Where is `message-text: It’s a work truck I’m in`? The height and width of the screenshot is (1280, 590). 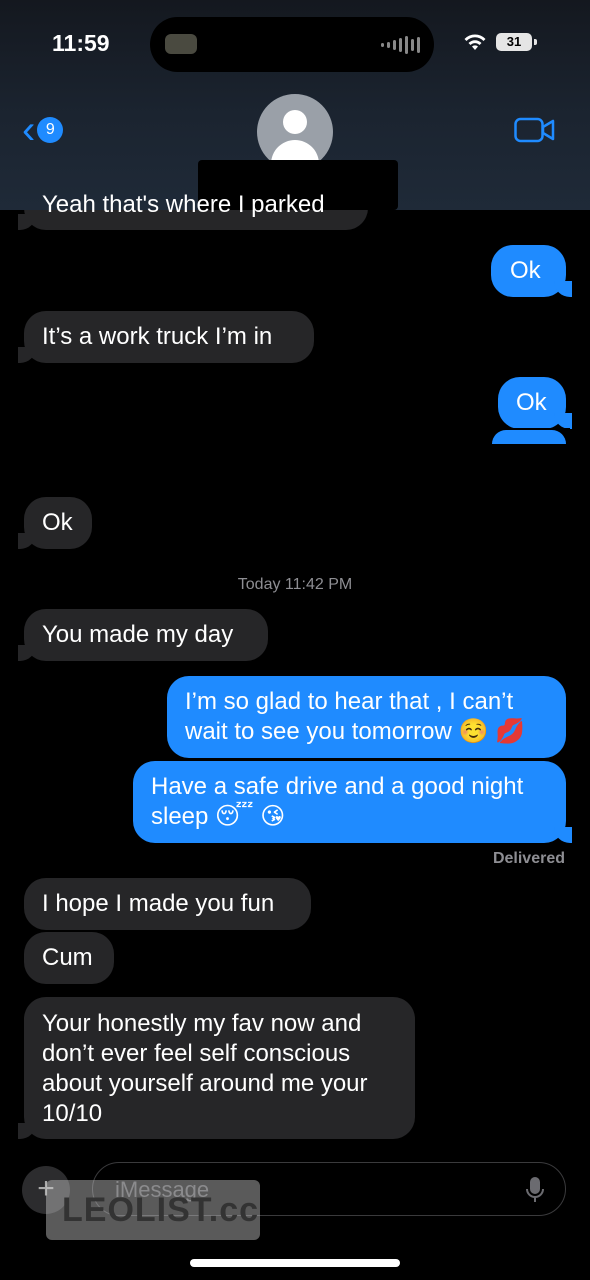
message-text: It’s a work truck I’m in is located at coordinates (157, 336).